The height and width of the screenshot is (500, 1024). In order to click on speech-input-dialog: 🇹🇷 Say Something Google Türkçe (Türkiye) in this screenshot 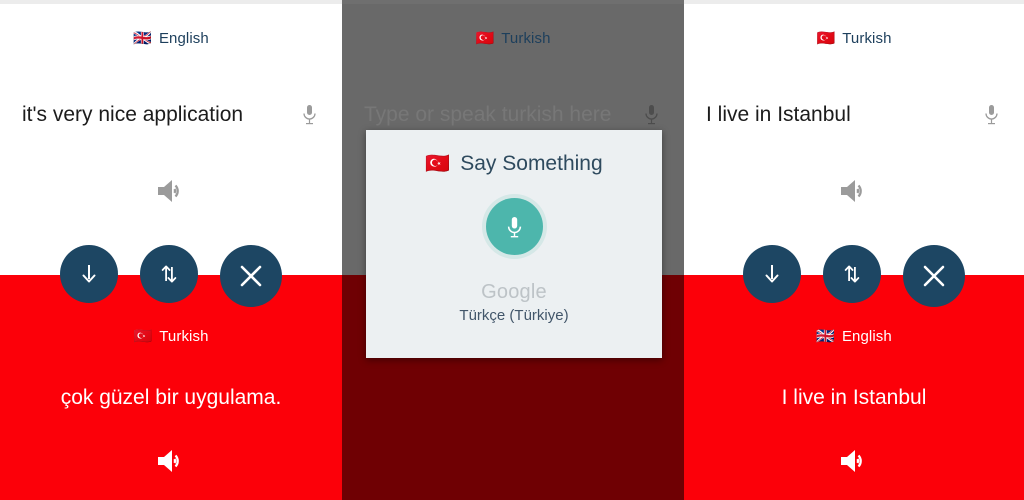, I will do `click(514, 244)`.